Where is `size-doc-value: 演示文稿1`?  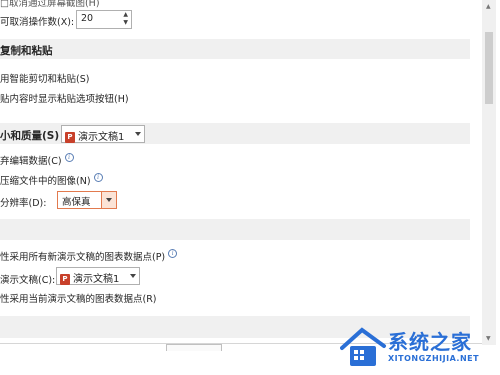 size-doc-value: 演示文稿1 is located at coordinates (101, 137).